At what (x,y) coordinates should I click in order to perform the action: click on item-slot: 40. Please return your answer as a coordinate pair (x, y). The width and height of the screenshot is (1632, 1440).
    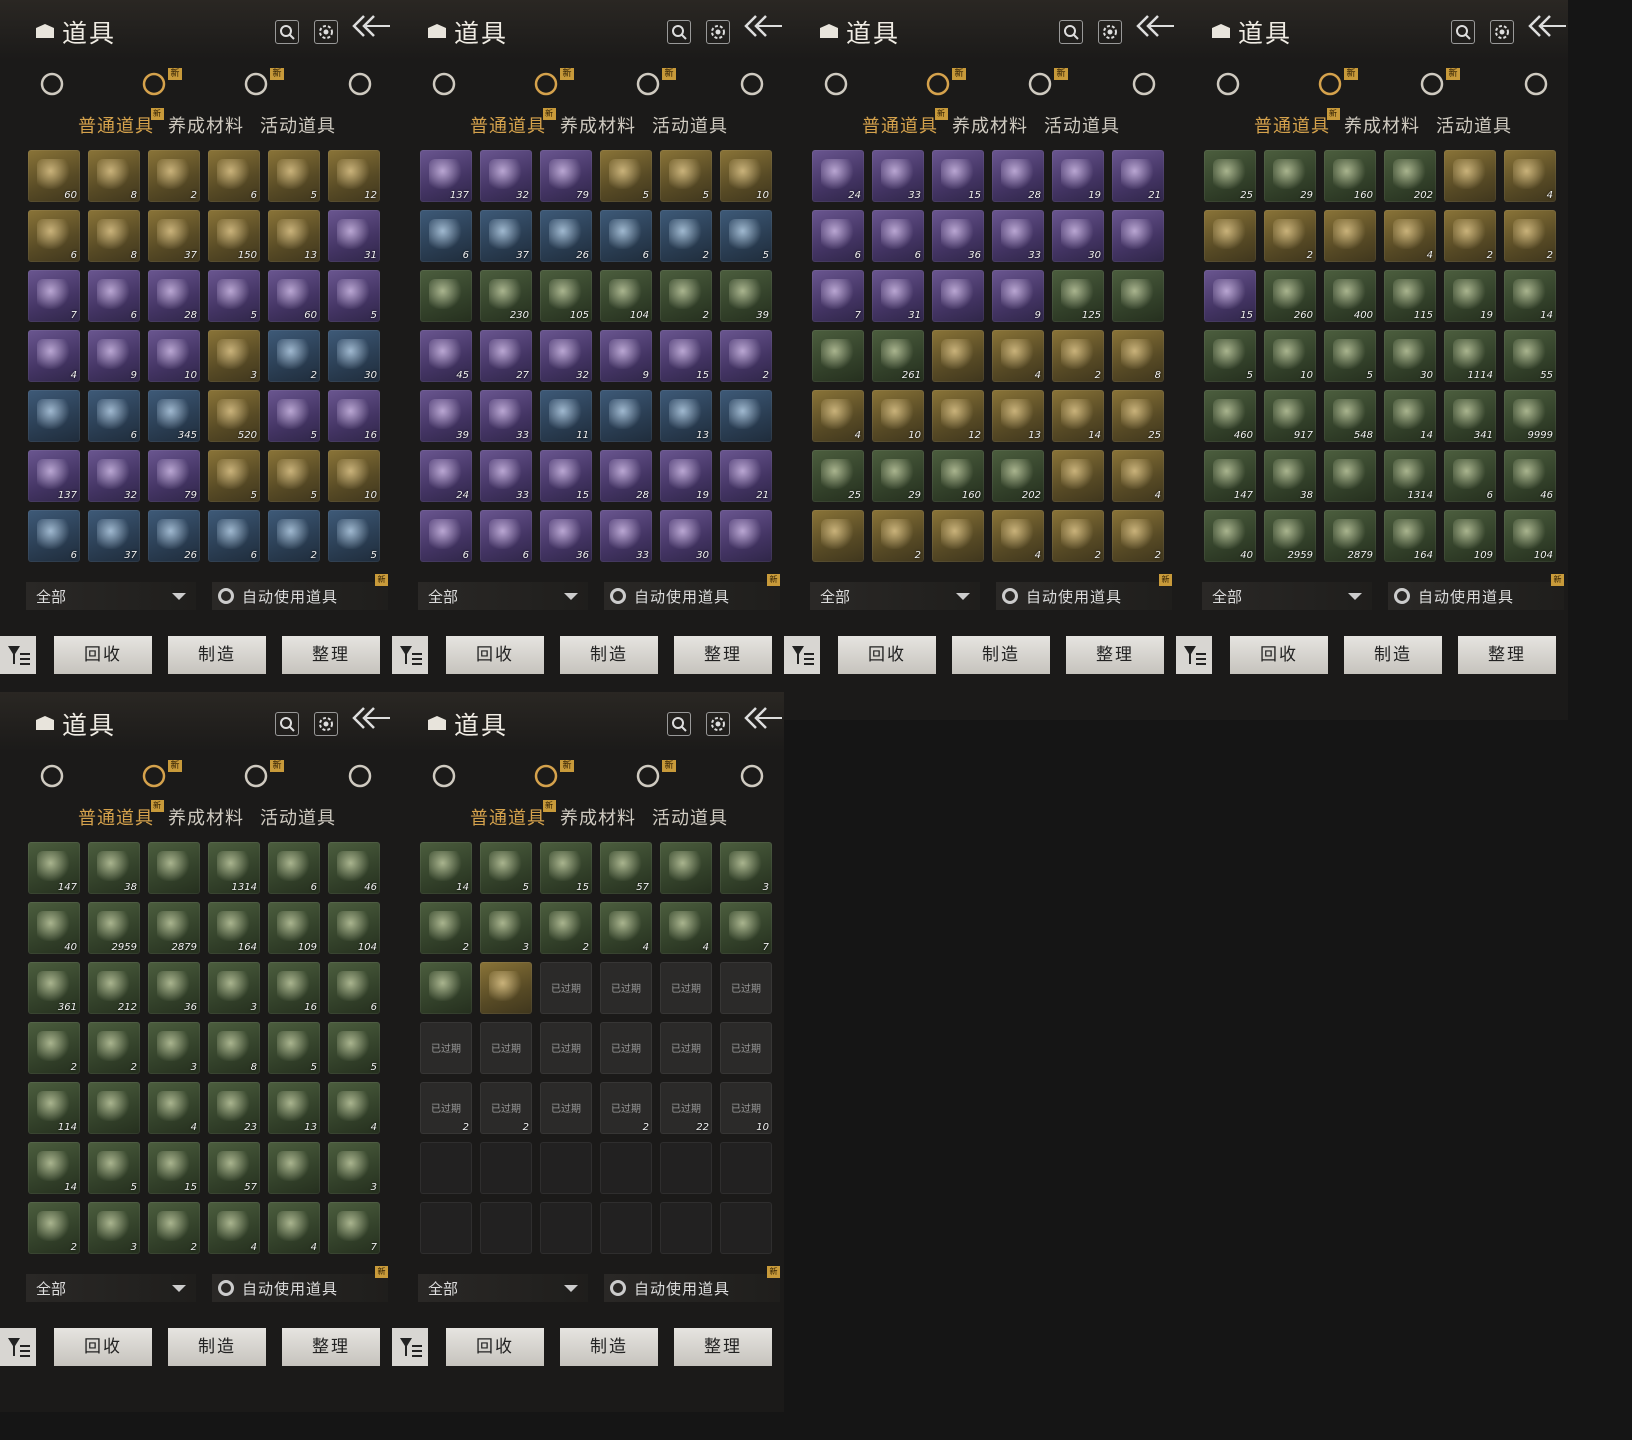
    Looking at the image, I should click on (1230, 536).